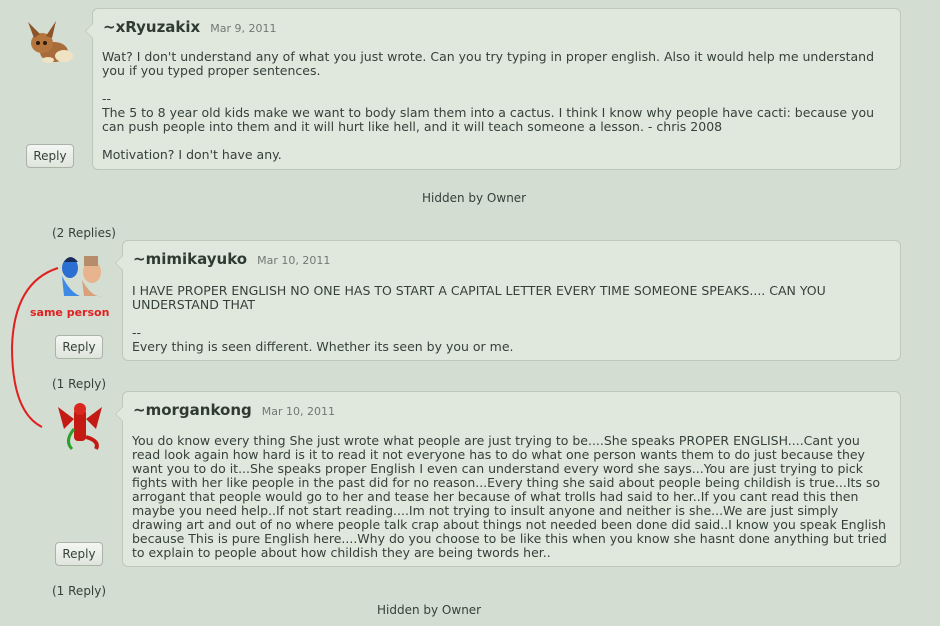 The width and height of the screenshot is (940, 626). I want to click on comment-header: ~mimikayuko Mar 10, 2011, so click(231, 259).